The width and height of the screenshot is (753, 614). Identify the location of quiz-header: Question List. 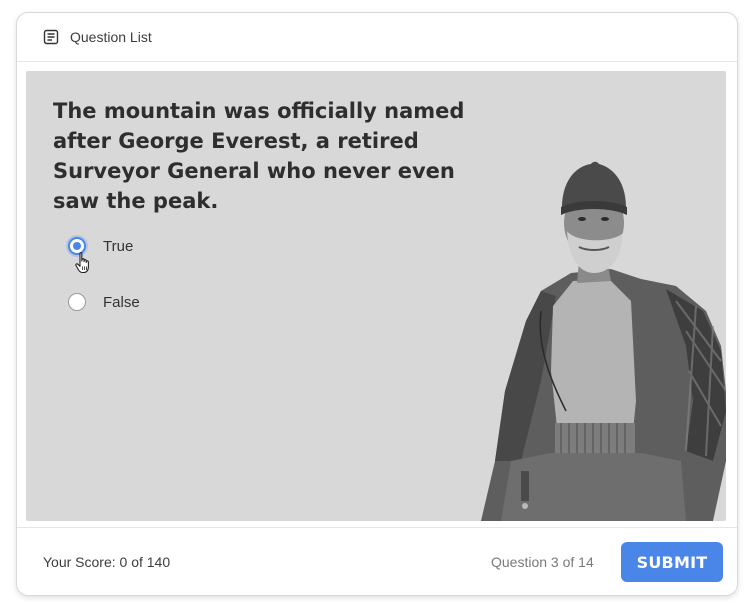
(377, 37).